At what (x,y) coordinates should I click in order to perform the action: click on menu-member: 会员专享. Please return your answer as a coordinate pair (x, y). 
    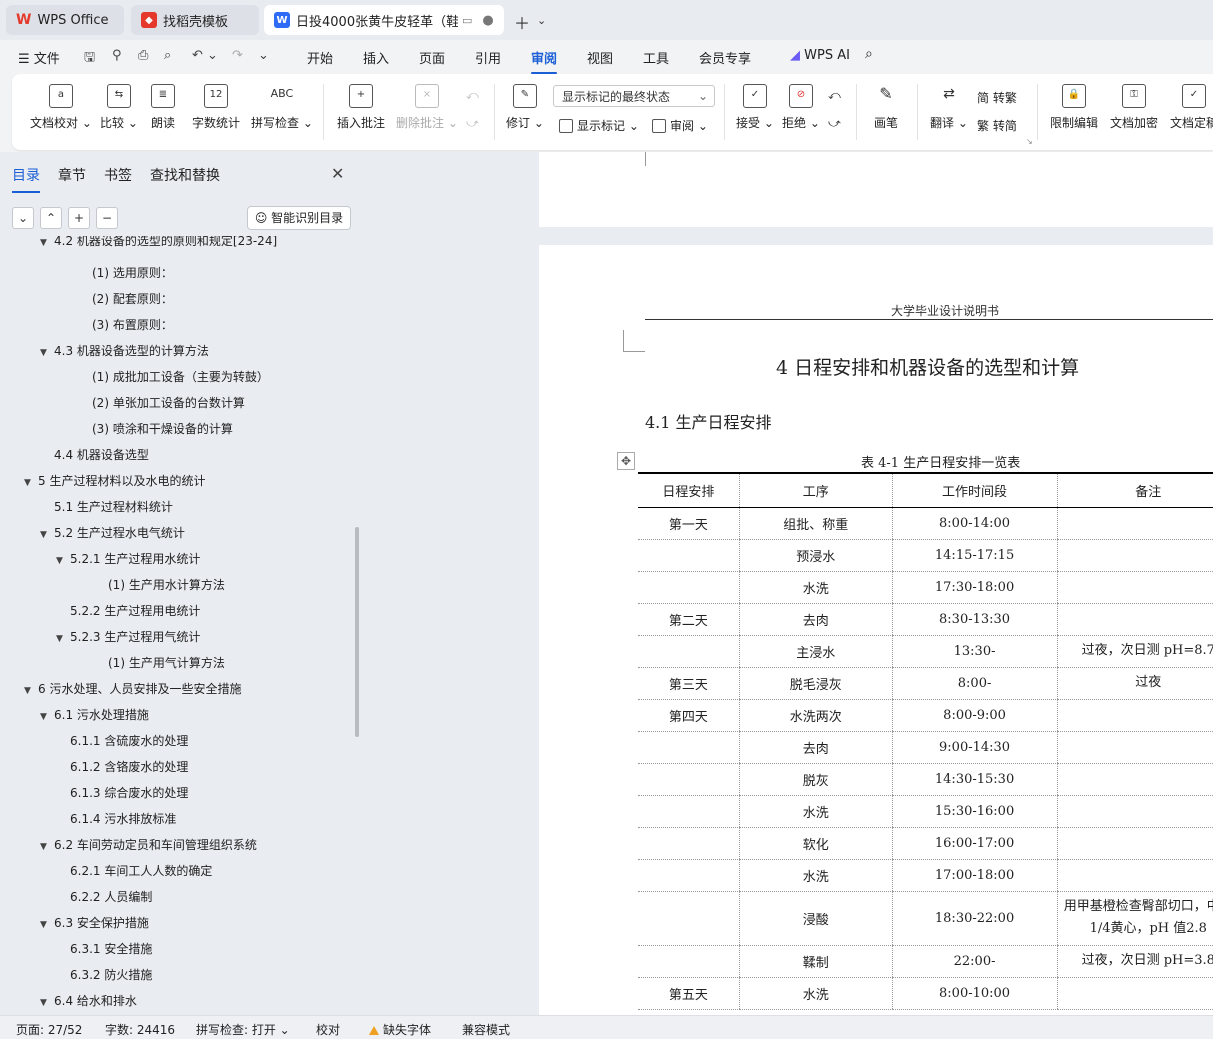
    Looking at the image, I should click on (725, 57).